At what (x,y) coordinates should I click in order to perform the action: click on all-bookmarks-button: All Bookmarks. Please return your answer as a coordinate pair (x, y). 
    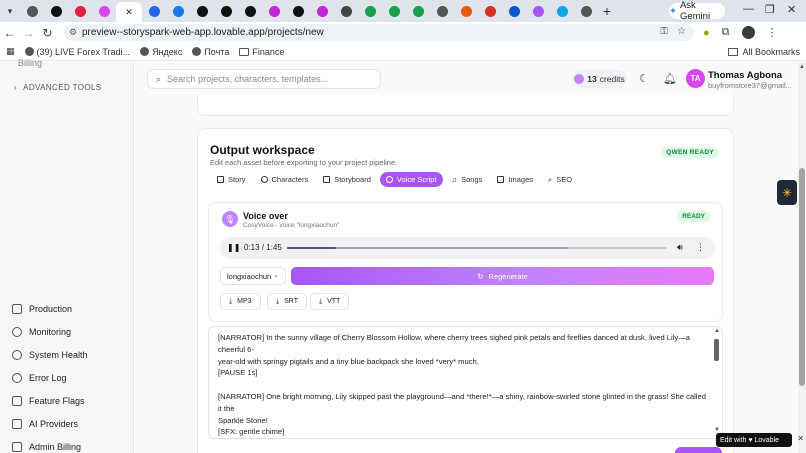
    Looking at the image, I should click on (764, 52).